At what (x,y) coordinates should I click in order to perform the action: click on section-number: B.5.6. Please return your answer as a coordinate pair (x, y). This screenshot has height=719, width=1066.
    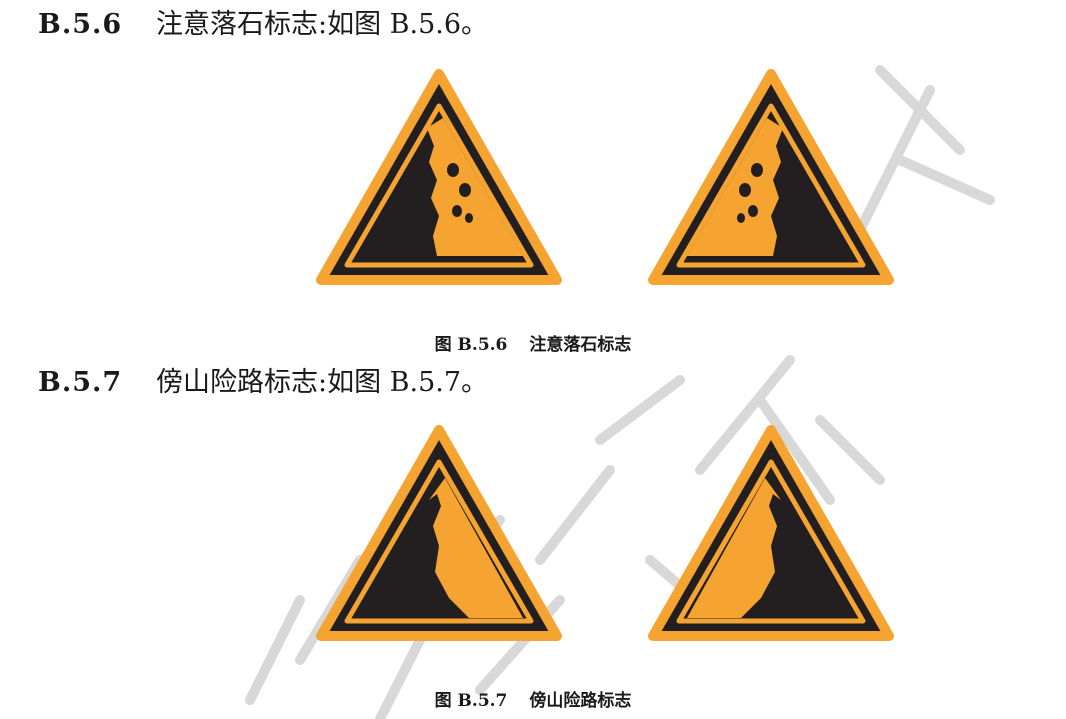
    Looking at the image, I should click on (80, 24).